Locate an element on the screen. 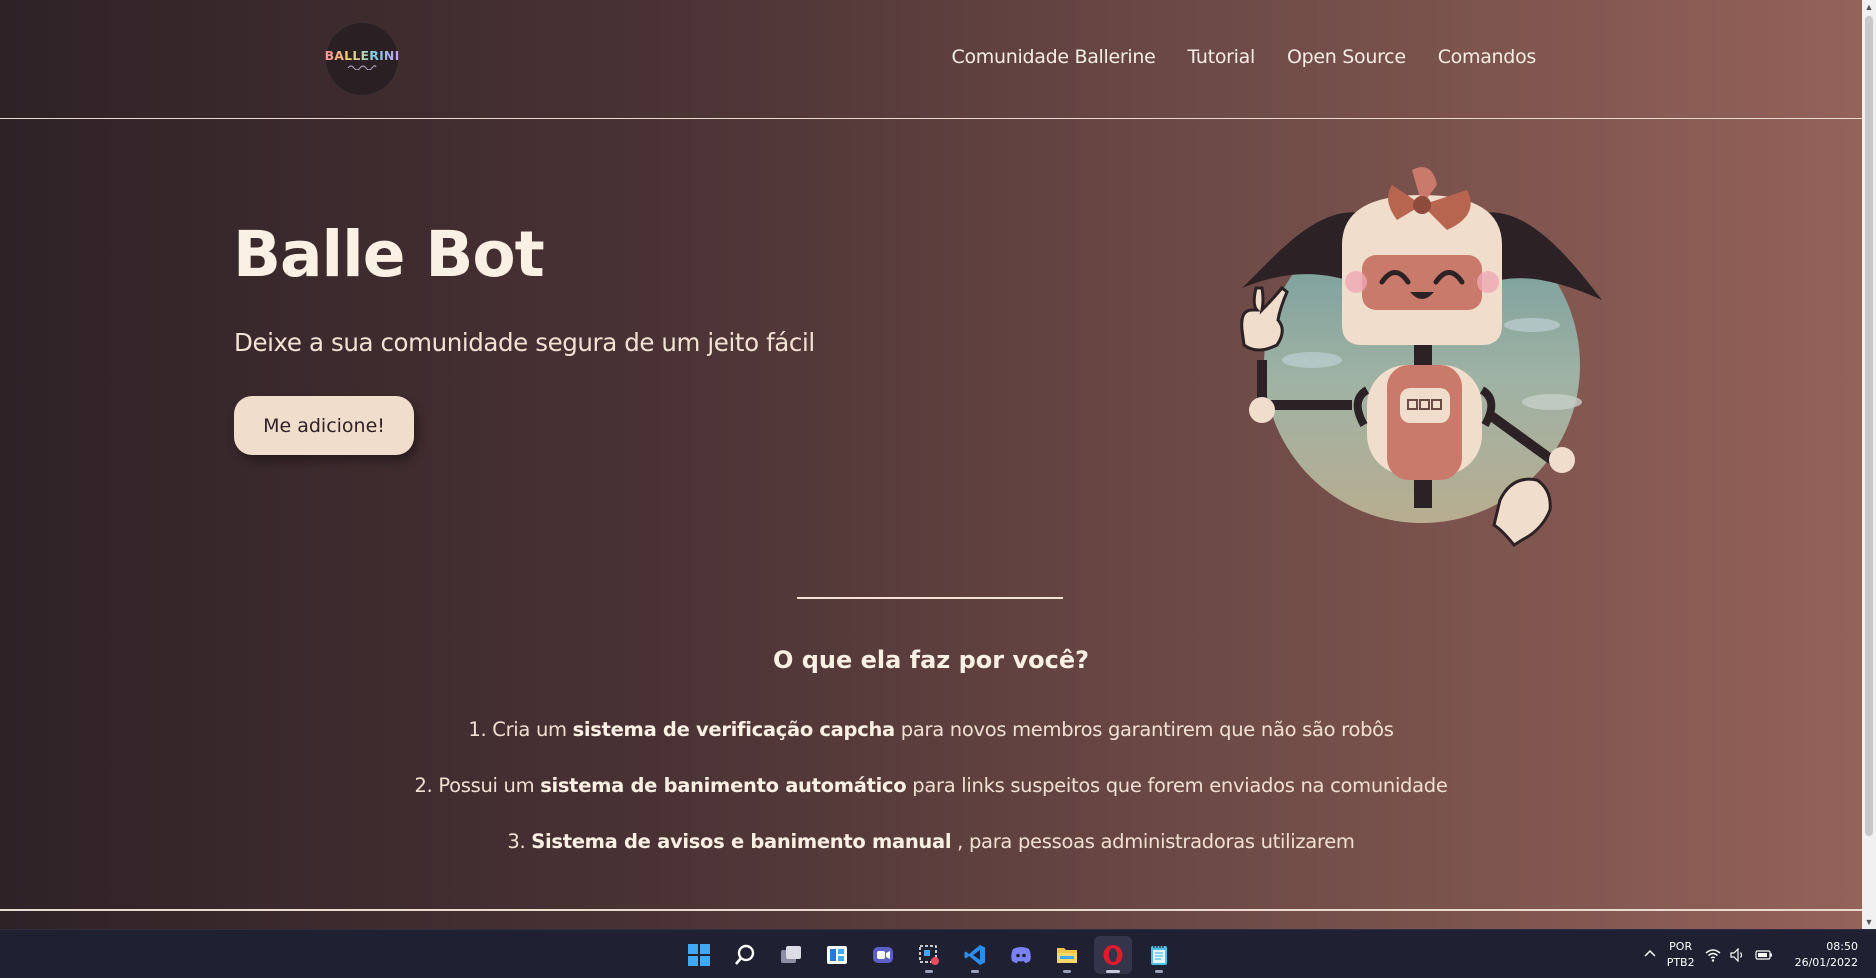  wifi-icon is located at coordinates (1713, 955).